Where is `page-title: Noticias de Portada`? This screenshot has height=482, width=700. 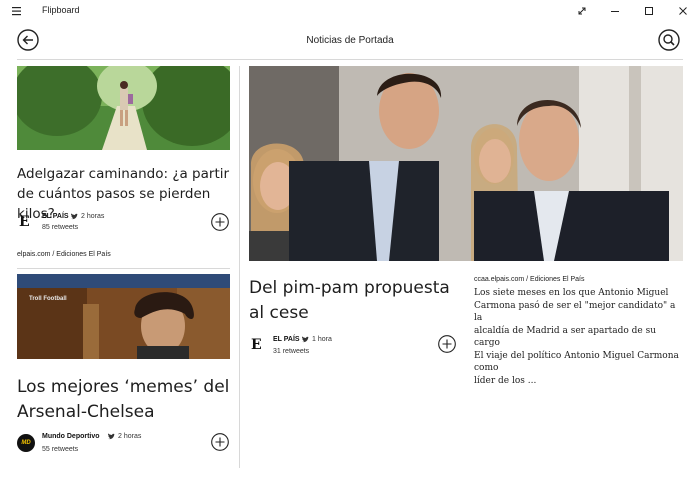 page-title: Noticias de Portada is located at coordinates (350, 40).